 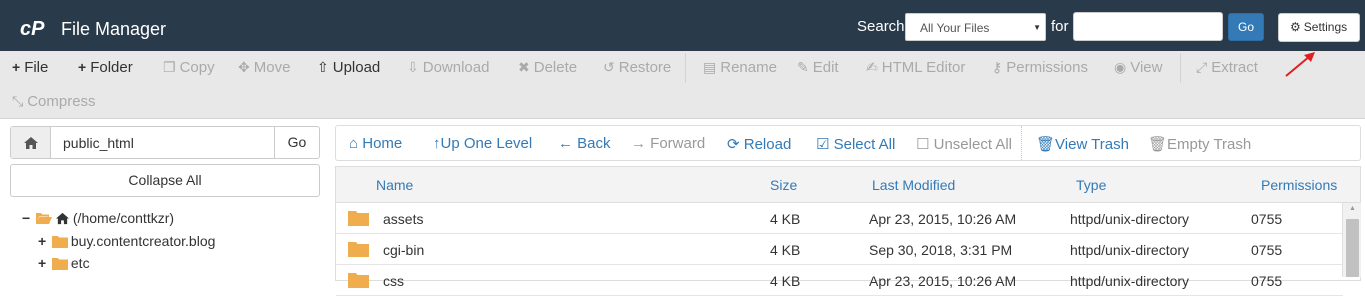 I want to click on extract-label: Extract, so click(x=1234, y=67).